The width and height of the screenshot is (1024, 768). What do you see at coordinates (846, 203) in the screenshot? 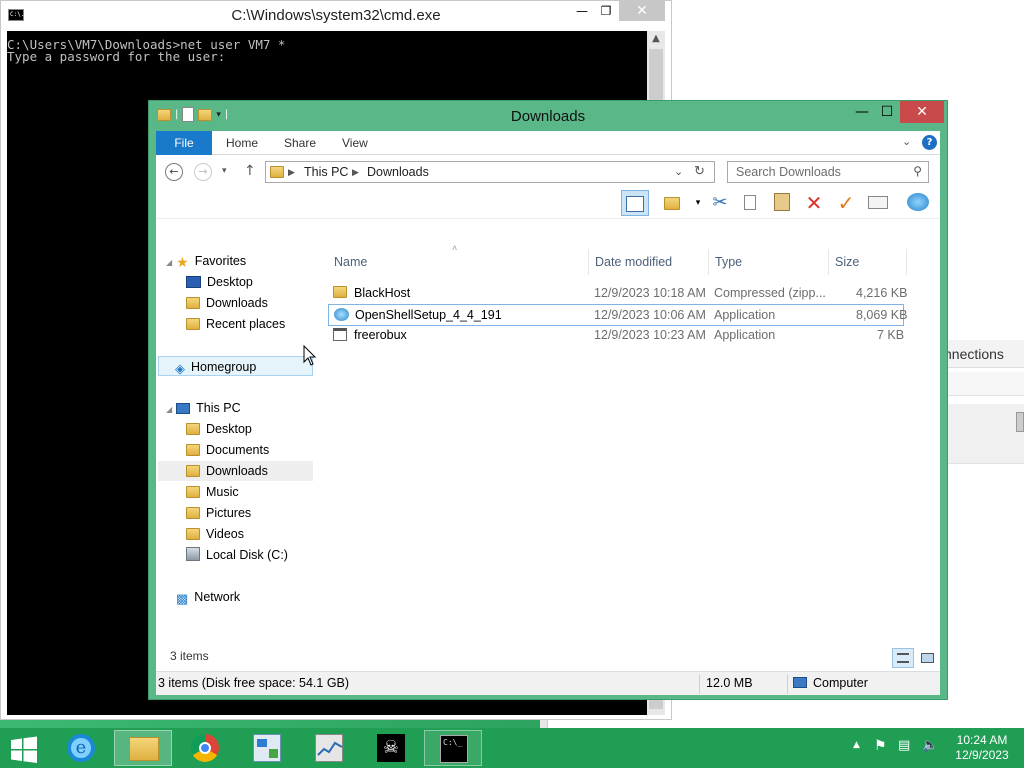
I see `rename-icon: ✓` at bounding box center [846, 203].